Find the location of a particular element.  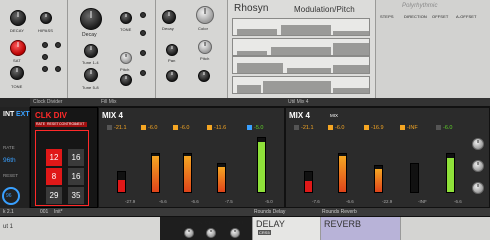

clk-cell: 35 is located at coordinates (76, 195).